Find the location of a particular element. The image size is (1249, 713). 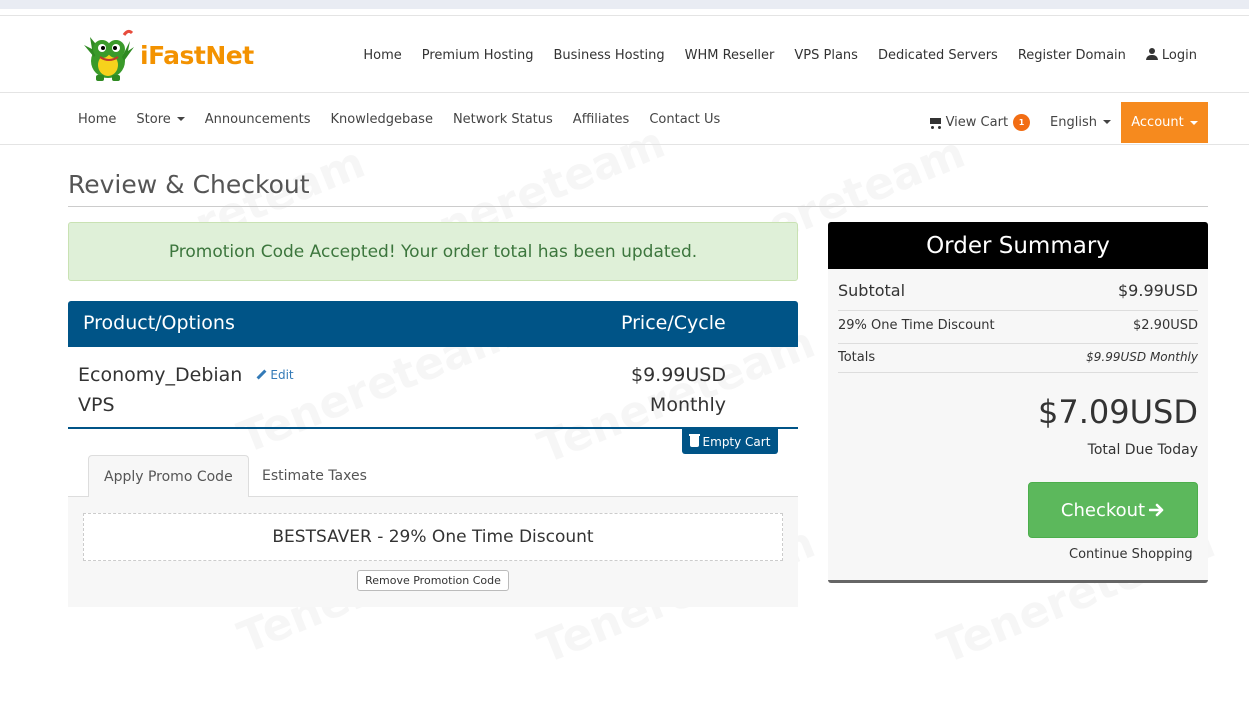

column-product: Product/Options is located at coordinates (159, 323).